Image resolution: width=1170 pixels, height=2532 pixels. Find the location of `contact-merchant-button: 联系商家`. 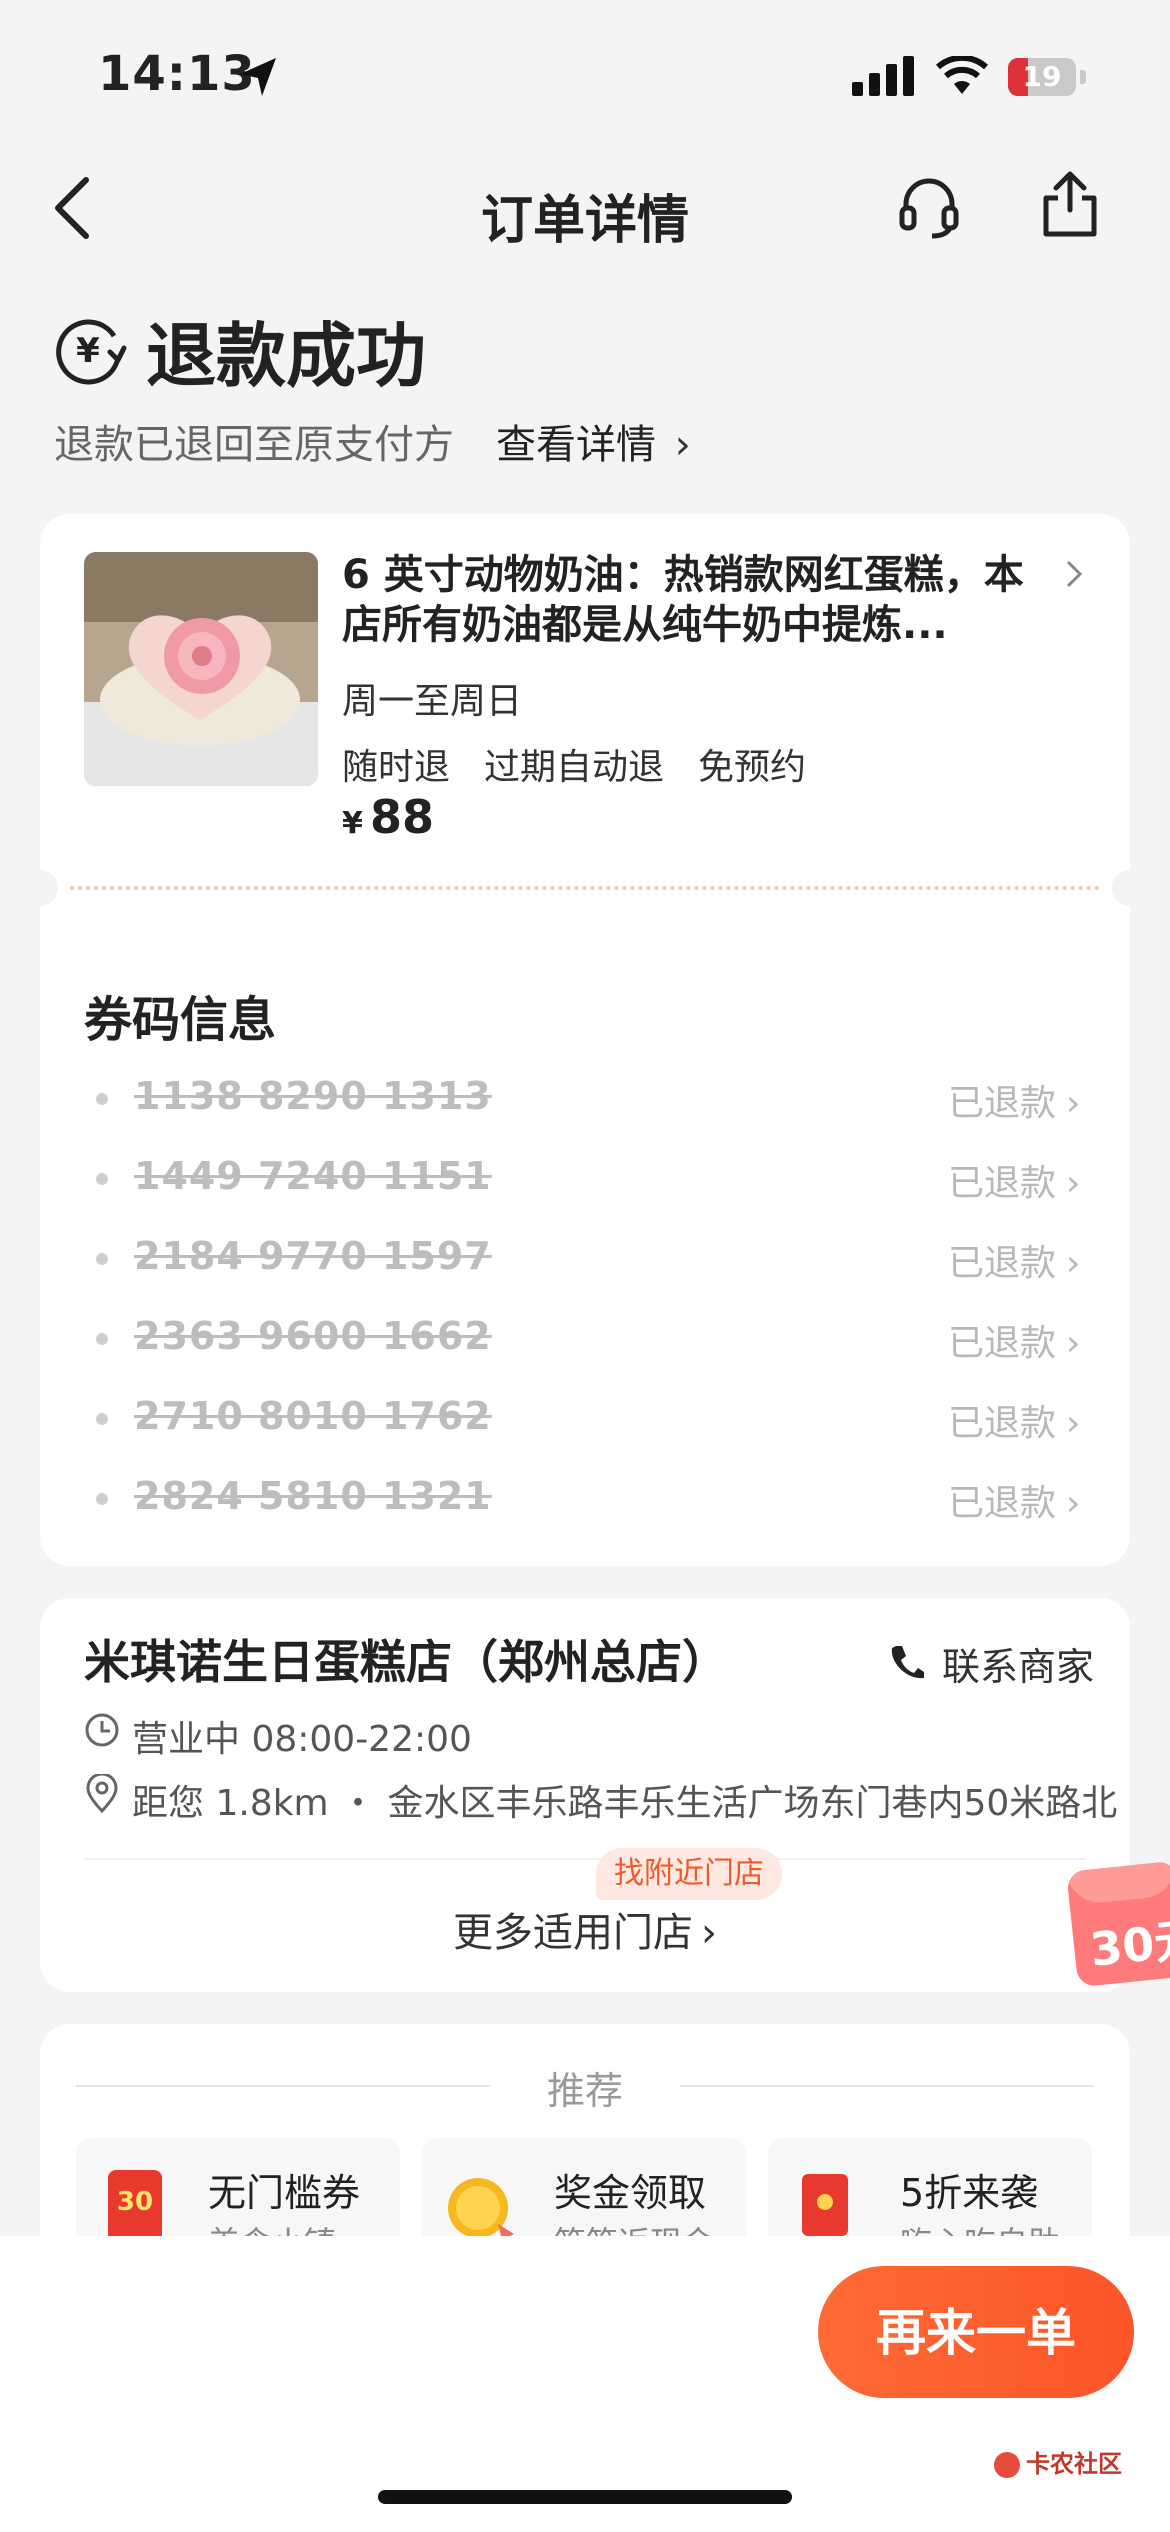

contact-merchant-button: 联系商家 is located at coordinates (1018, 1663).